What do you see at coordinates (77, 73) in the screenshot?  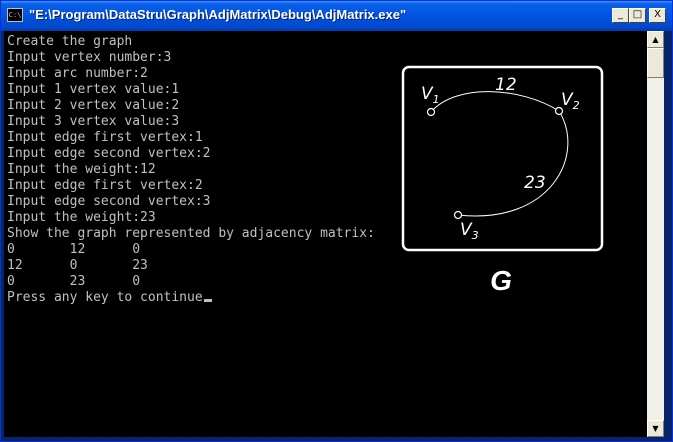 I see `console-line: Input arc number:2` at bounding box center [77, 73].